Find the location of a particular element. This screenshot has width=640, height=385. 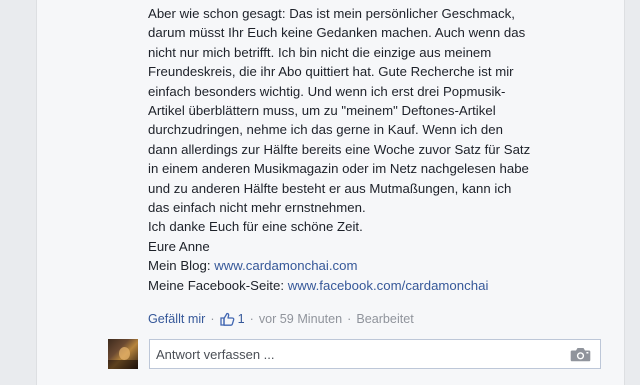

avatar is located at coordinates (123, 354).